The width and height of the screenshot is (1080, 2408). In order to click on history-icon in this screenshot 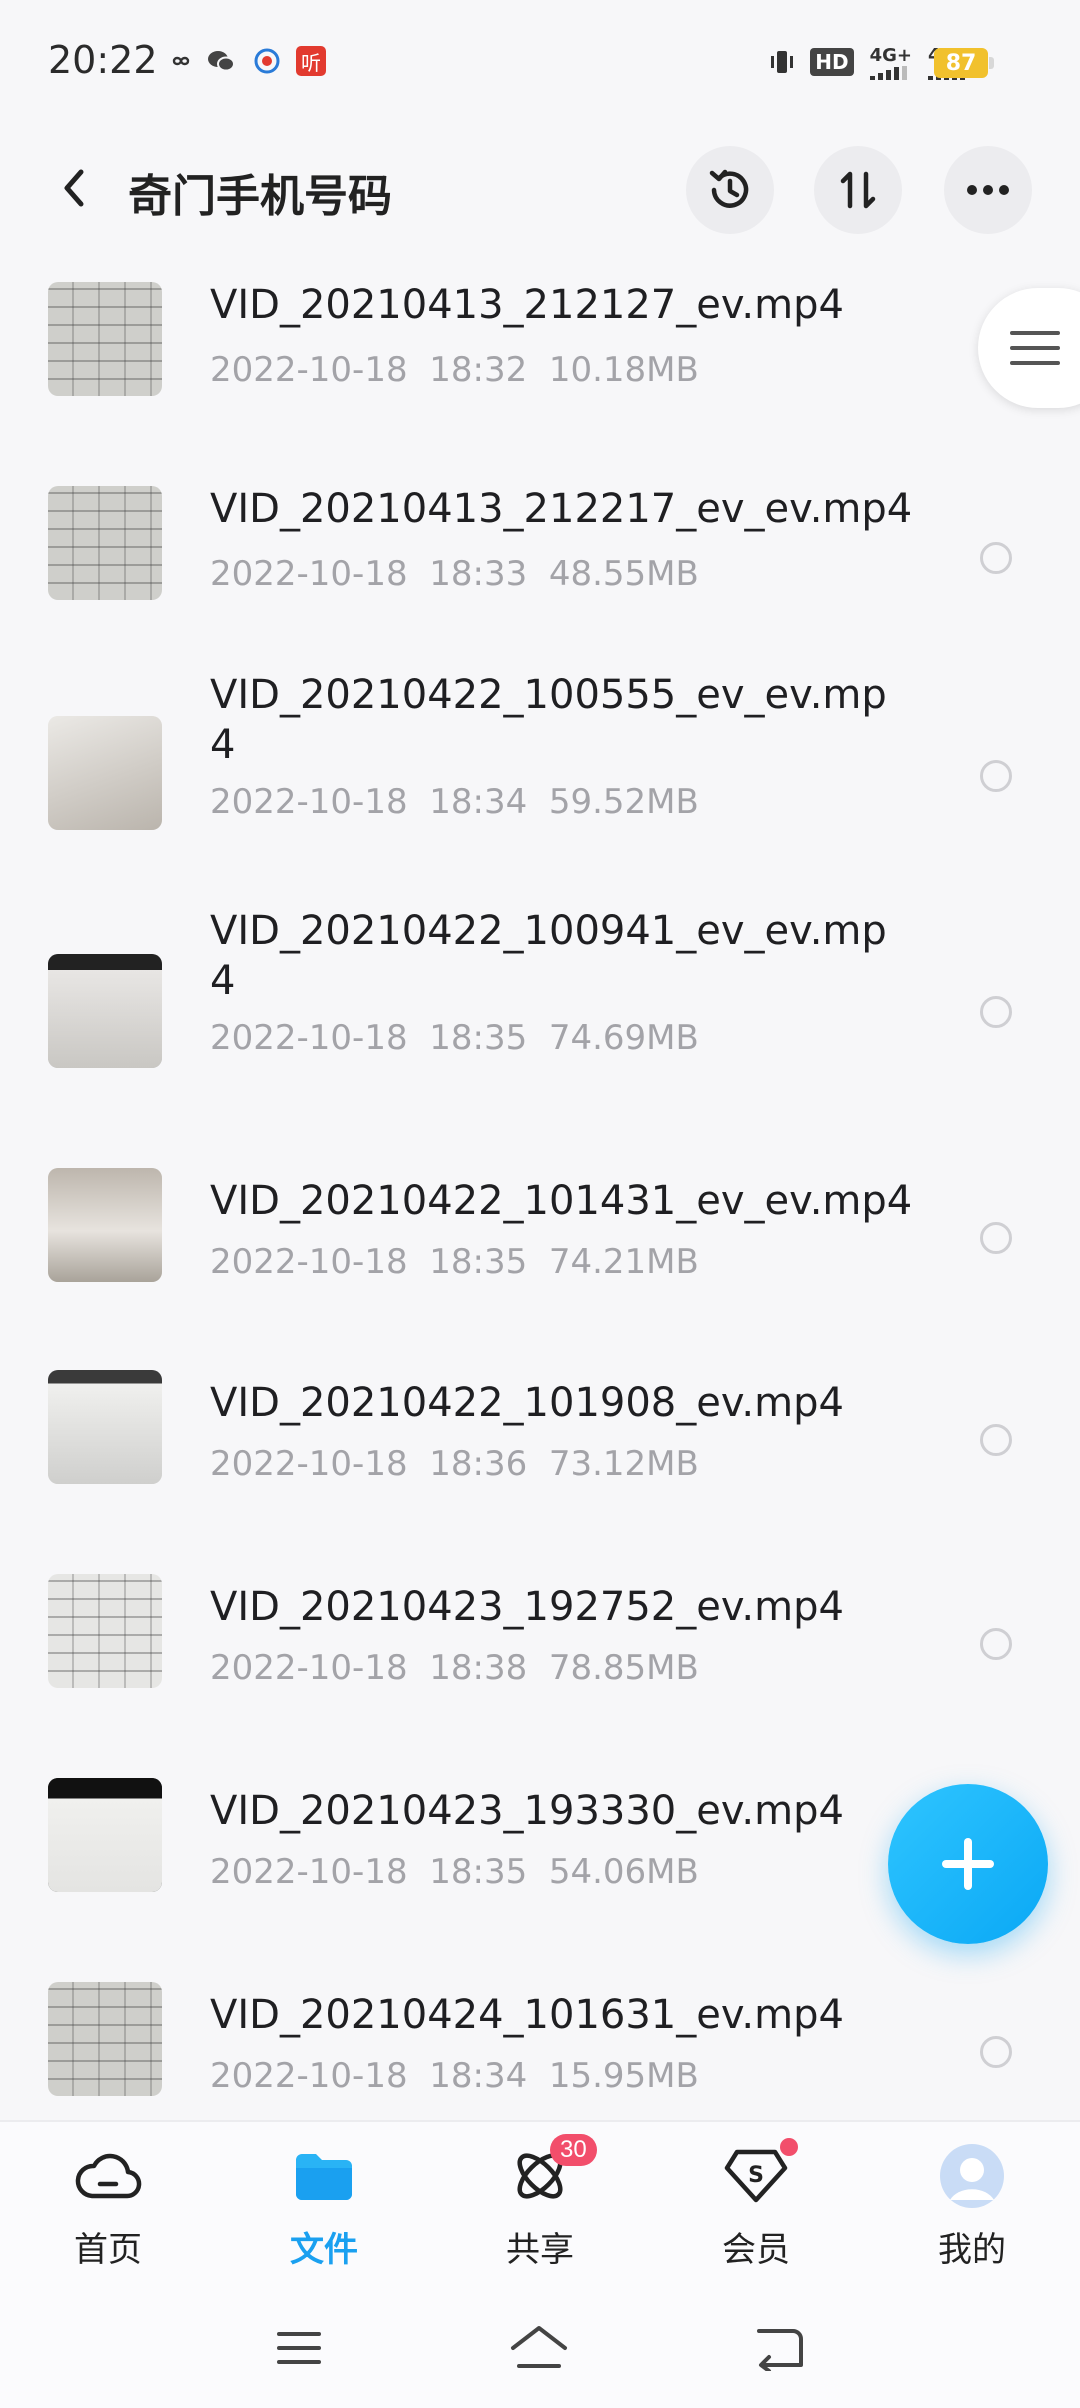, I will do `click(729, 188)`.